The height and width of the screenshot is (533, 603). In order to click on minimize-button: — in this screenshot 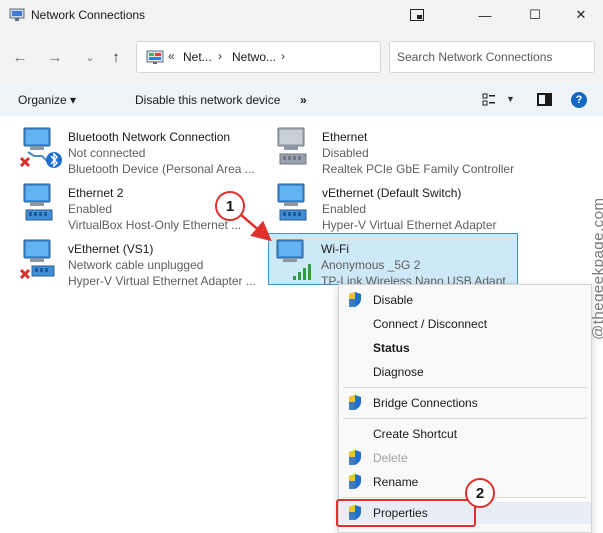, I will do `click(485, 15)`.